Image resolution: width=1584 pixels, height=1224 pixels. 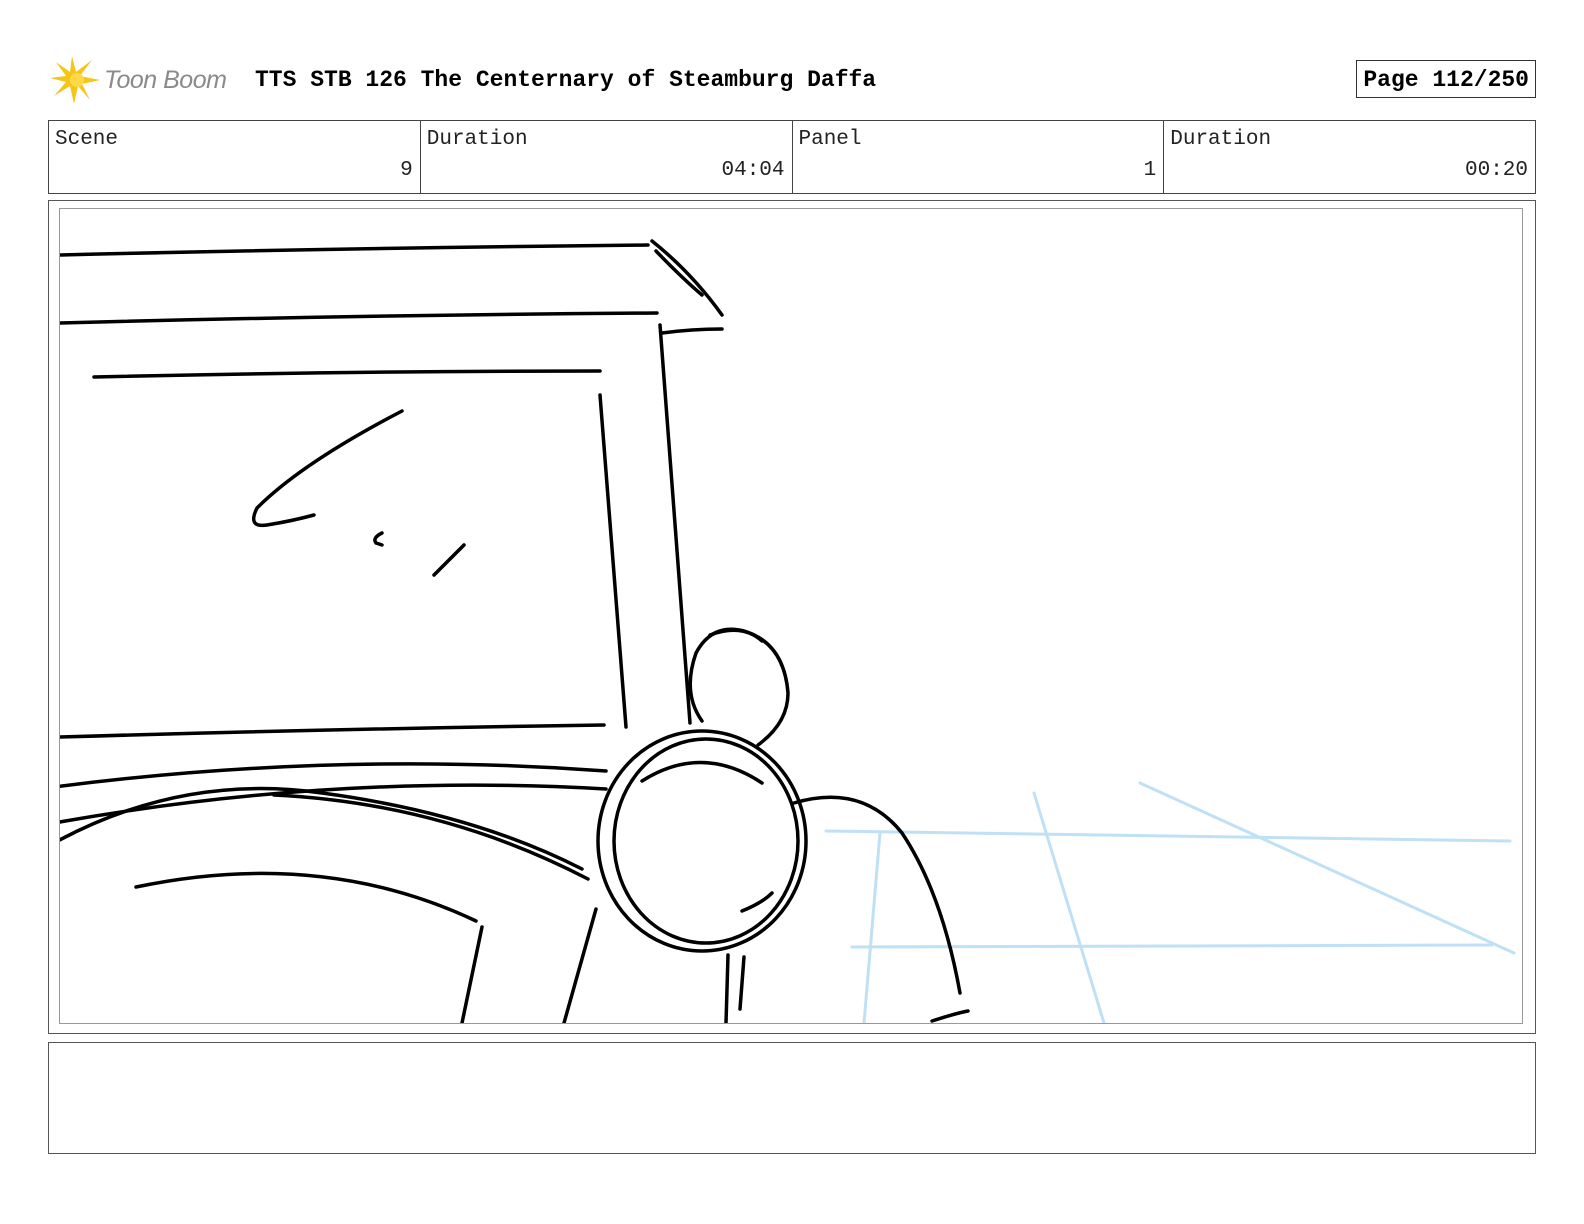 What do you see at coordinates (87, 139) in the screenshot?
I see `scene-label: Scene` at bounding box center [87, 139].